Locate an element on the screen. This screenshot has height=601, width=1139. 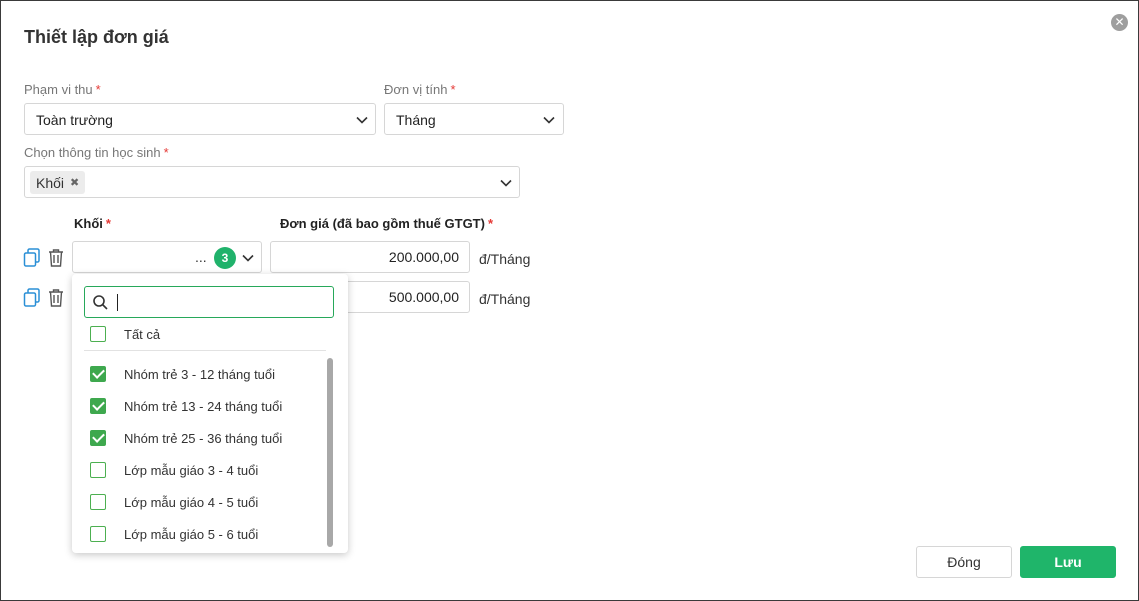
option-label: Lớp mẫu giáo 5 - 6 tuổi is located at coordinates (191, 534).